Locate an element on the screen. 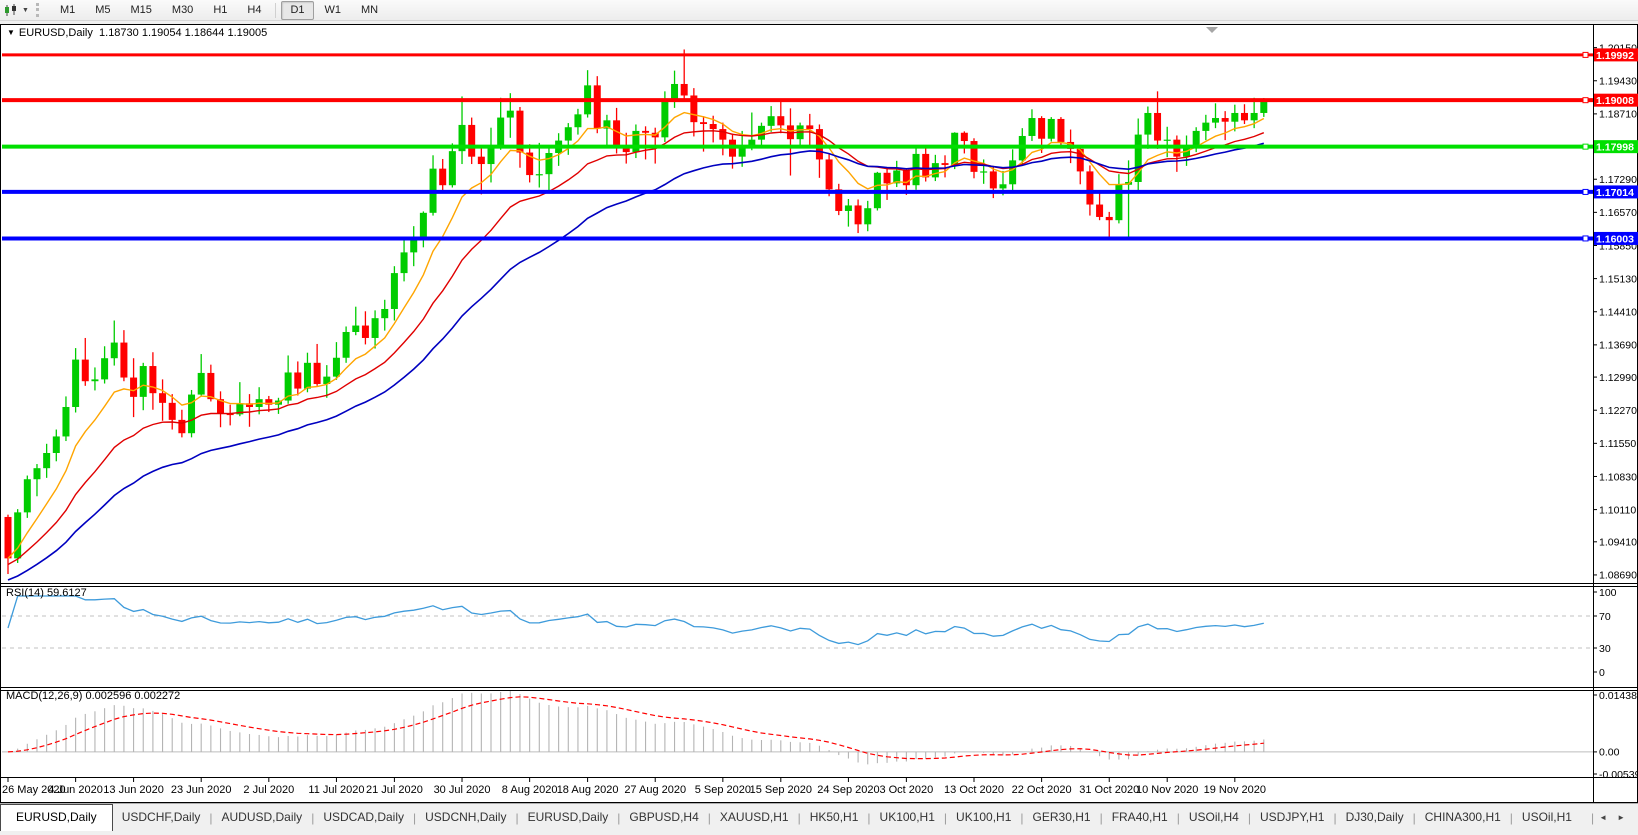  tab-usdcad-daily: USDCAD,Daily is located at coordinates (363, 817).